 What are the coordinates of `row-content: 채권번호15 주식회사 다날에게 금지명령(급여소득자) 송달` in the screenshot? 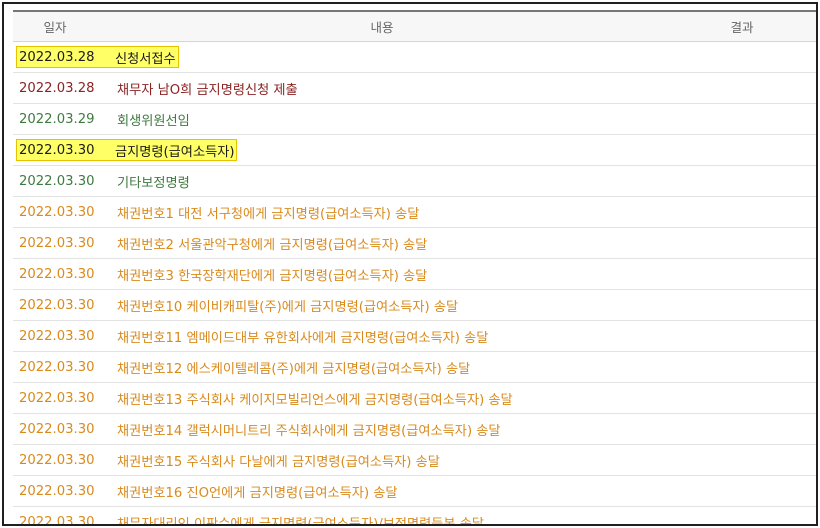 It's located at (392, 460).